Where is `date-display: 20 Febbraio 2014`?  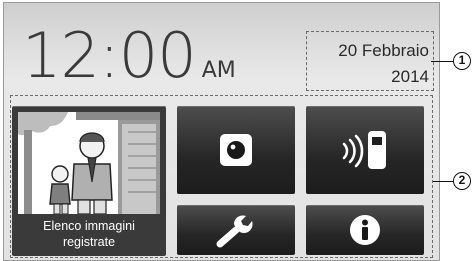 date-display: 20 Febbraio 2014 is located at coordinates (370, 61).